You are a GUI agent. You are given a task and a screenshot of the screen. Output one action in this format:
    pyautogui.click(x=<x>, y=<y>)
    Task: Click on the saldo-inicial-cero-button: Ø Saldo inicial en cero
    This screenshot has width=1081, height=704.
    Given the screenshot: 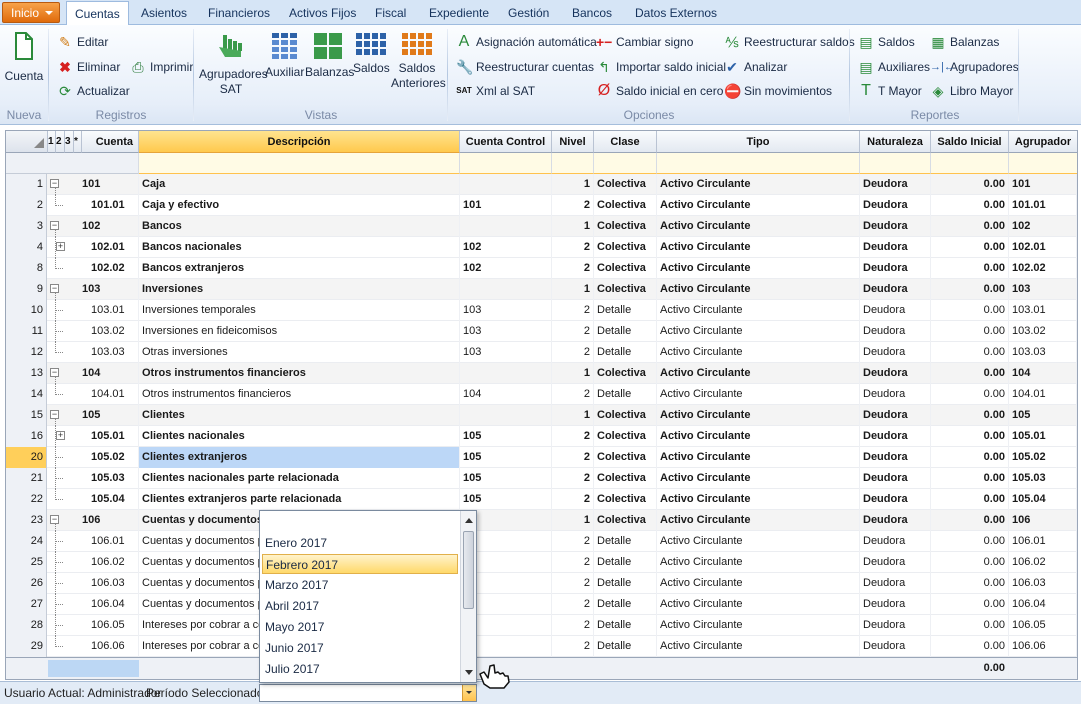 What is the action you would take?
    pyautogui.click(x=660, y=92)
    